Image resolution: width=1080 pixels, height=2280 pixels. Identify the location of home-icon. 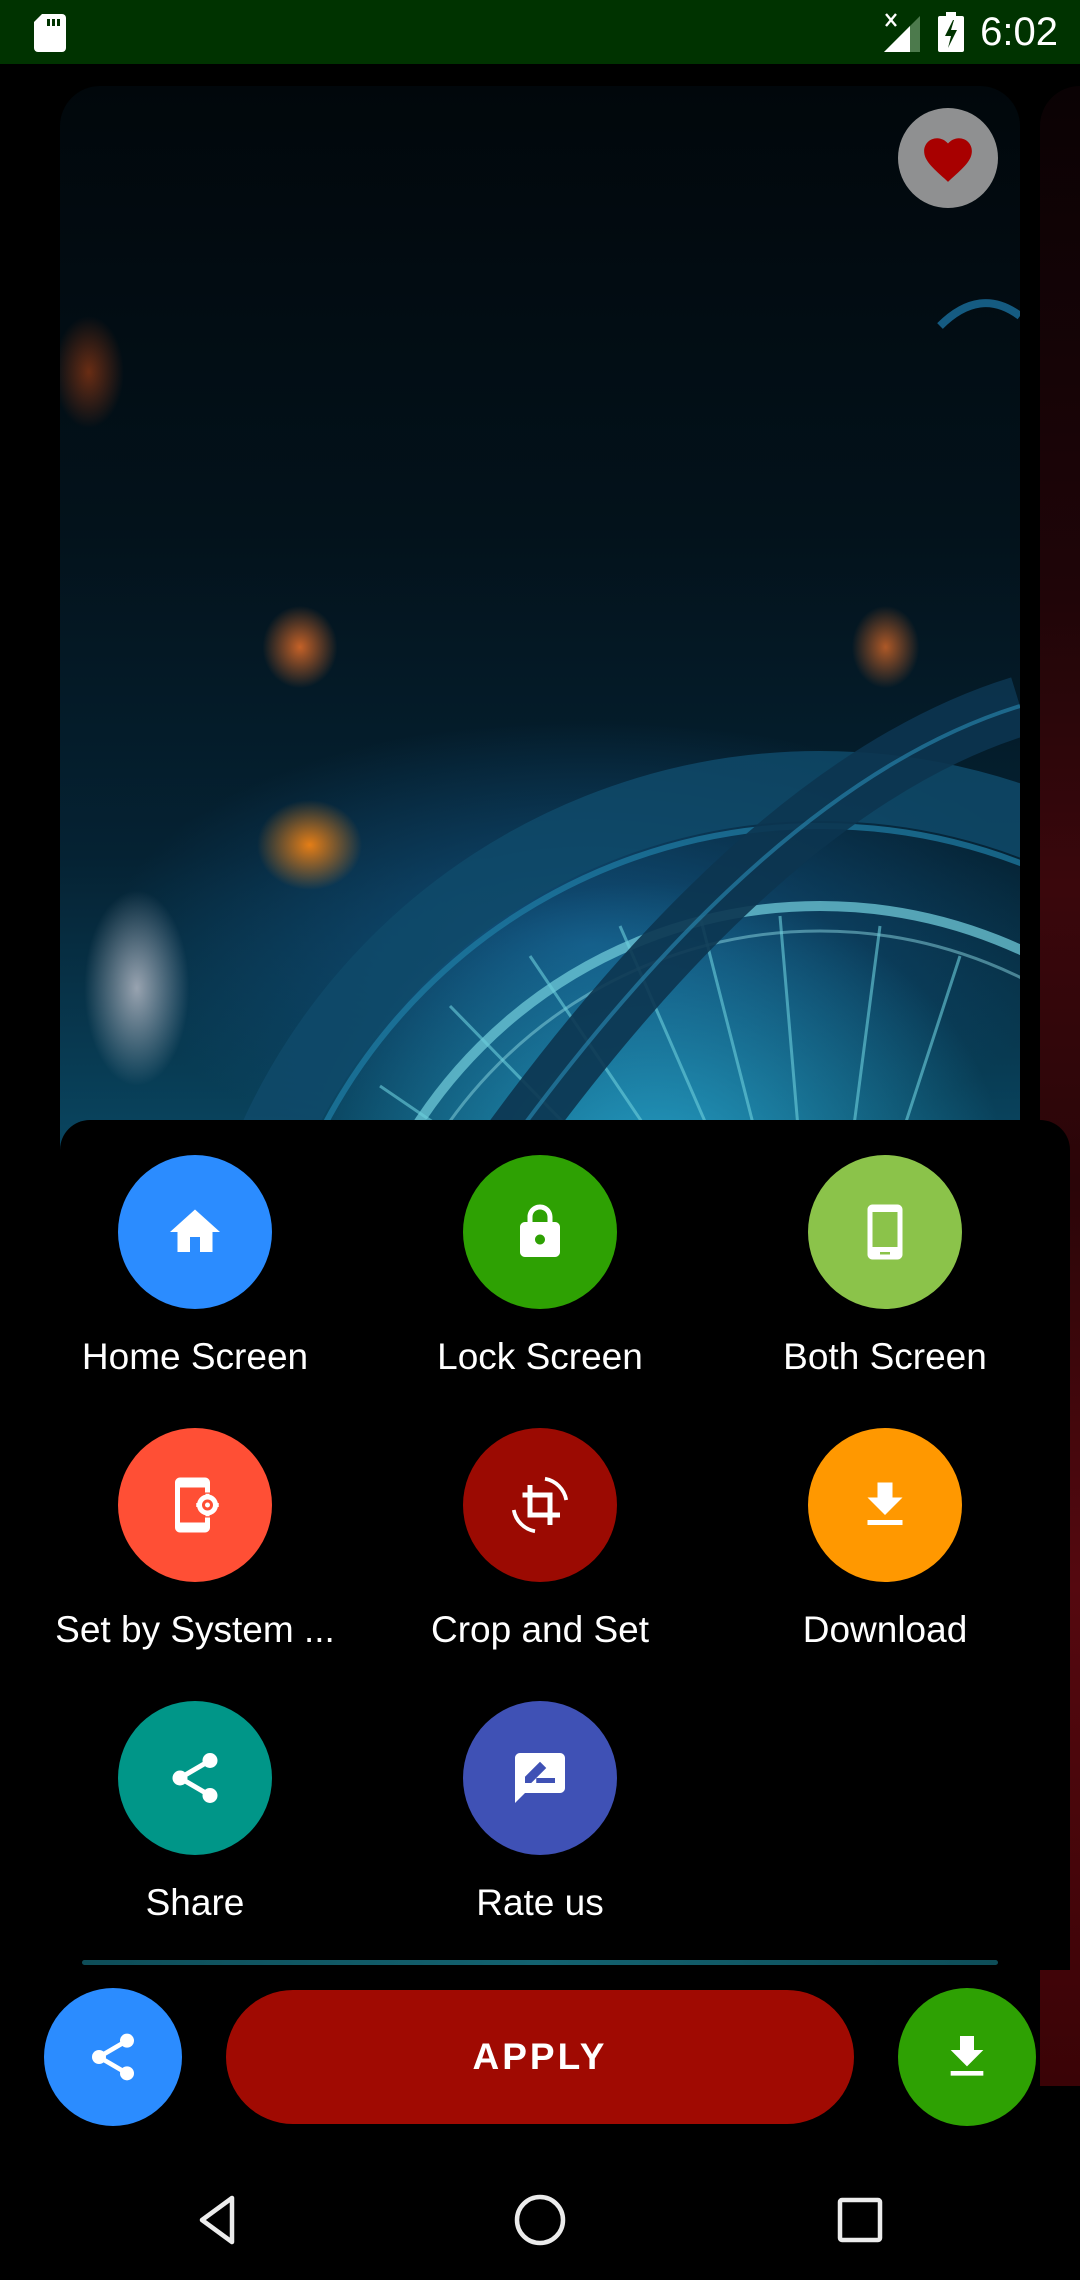
(195, 1230).